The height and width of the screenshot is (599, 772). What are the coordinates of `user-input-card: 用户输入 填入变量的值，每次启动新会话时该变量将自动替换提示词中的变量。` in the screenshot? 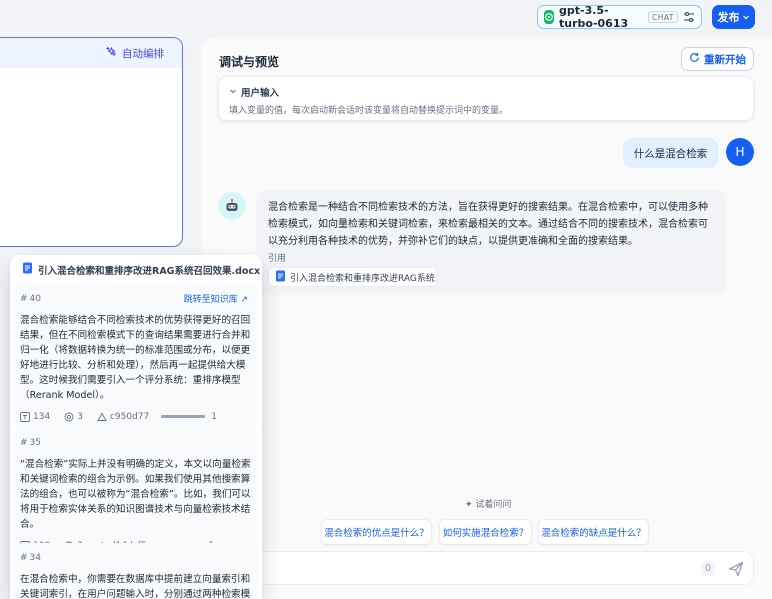 It's located at (486, 98).